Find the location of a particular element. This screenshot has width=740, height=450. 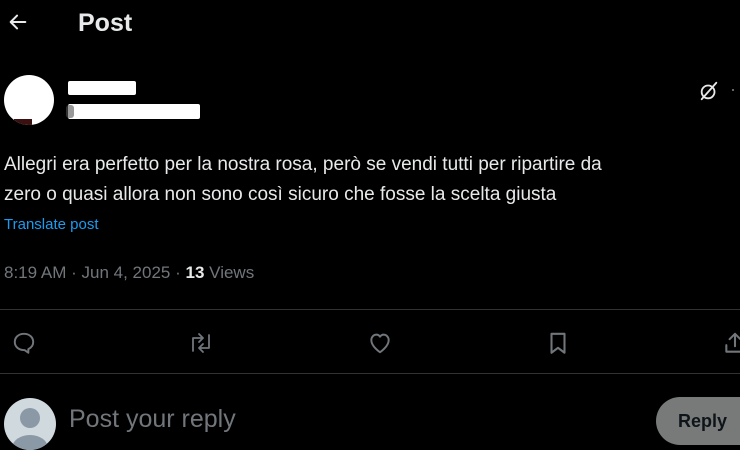

bookmark-icon is located at coordinates (558, 343).